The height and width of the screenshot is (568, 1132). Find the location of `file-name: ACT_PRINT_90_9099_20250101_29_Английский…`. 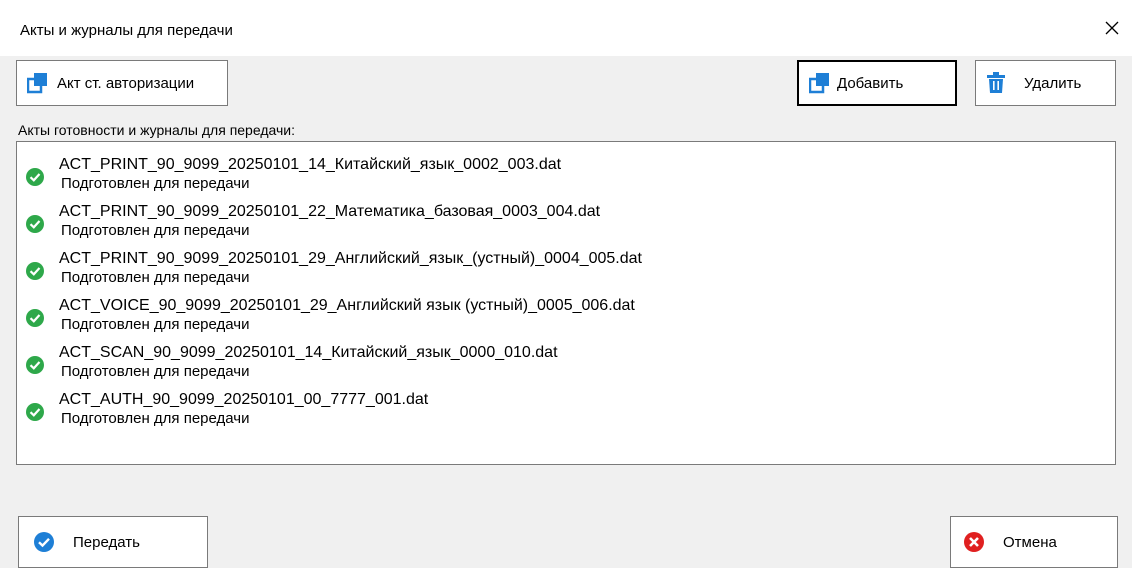

file-name: ACT_PRINT_90_9099_20250101_29_Английский… is located at coordinates (350, 258).